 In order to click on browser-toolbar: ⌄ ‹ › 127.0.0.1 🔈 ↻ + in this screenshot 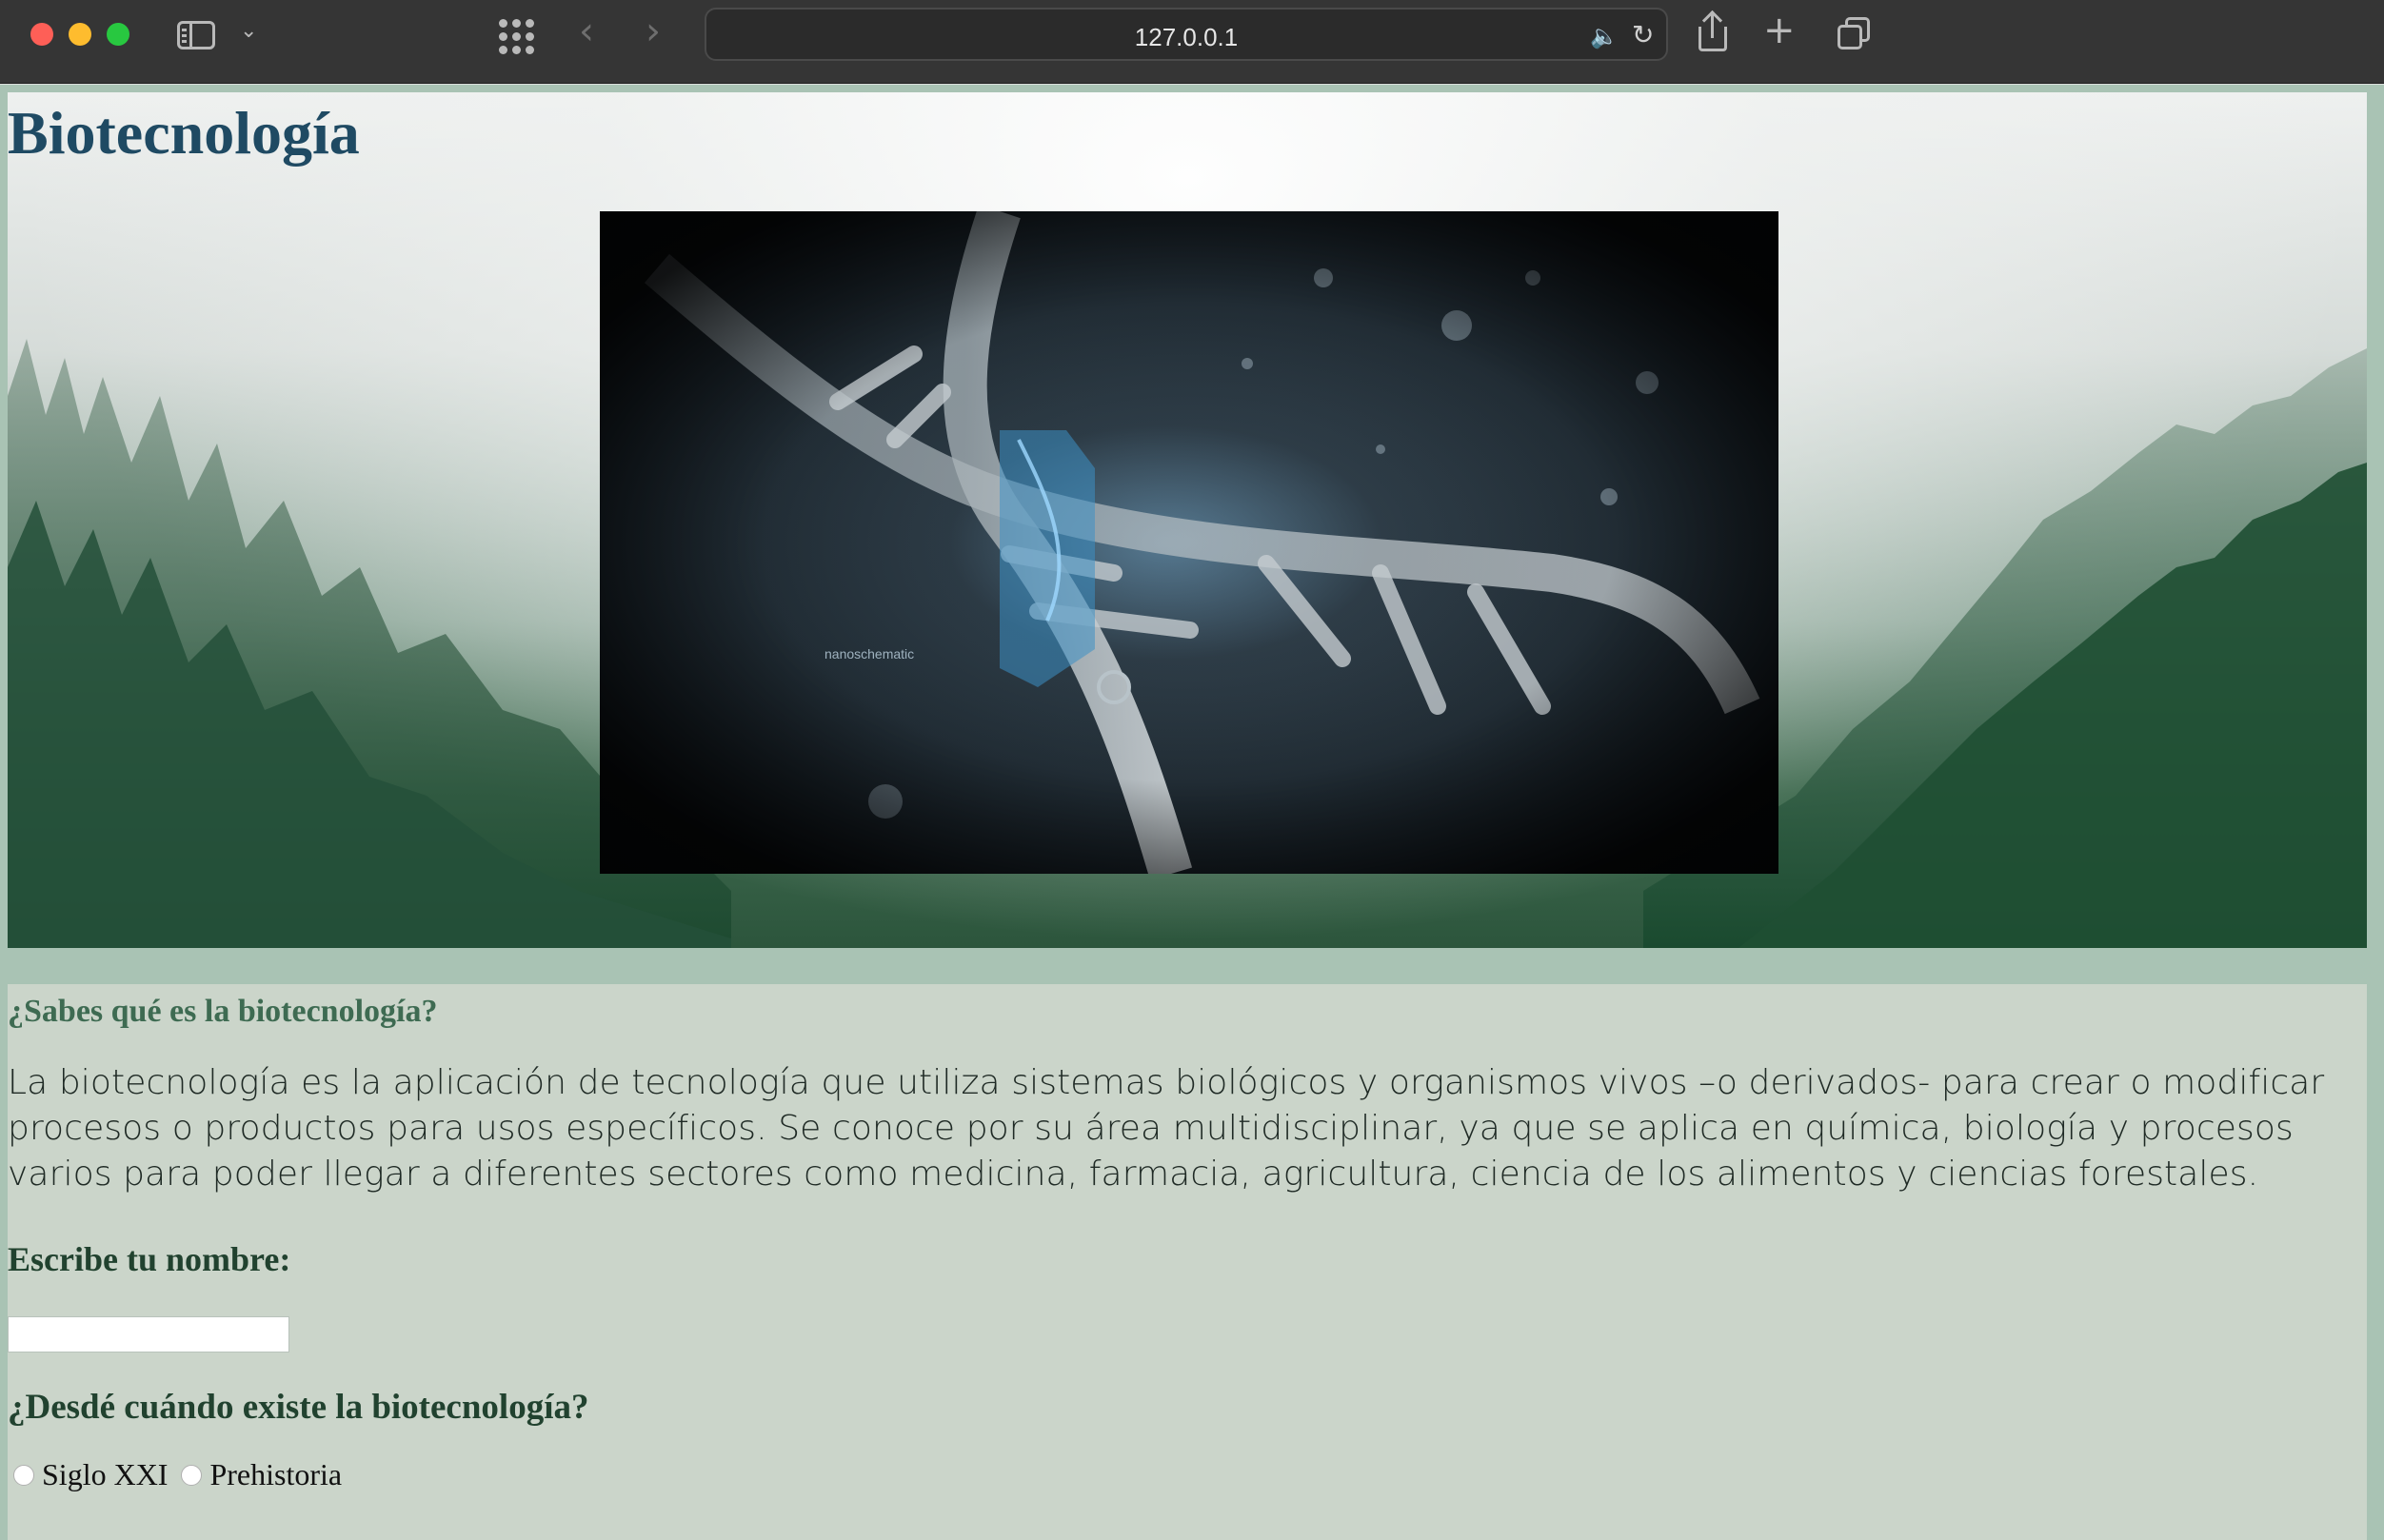, I will do `click(1192, 42)`.